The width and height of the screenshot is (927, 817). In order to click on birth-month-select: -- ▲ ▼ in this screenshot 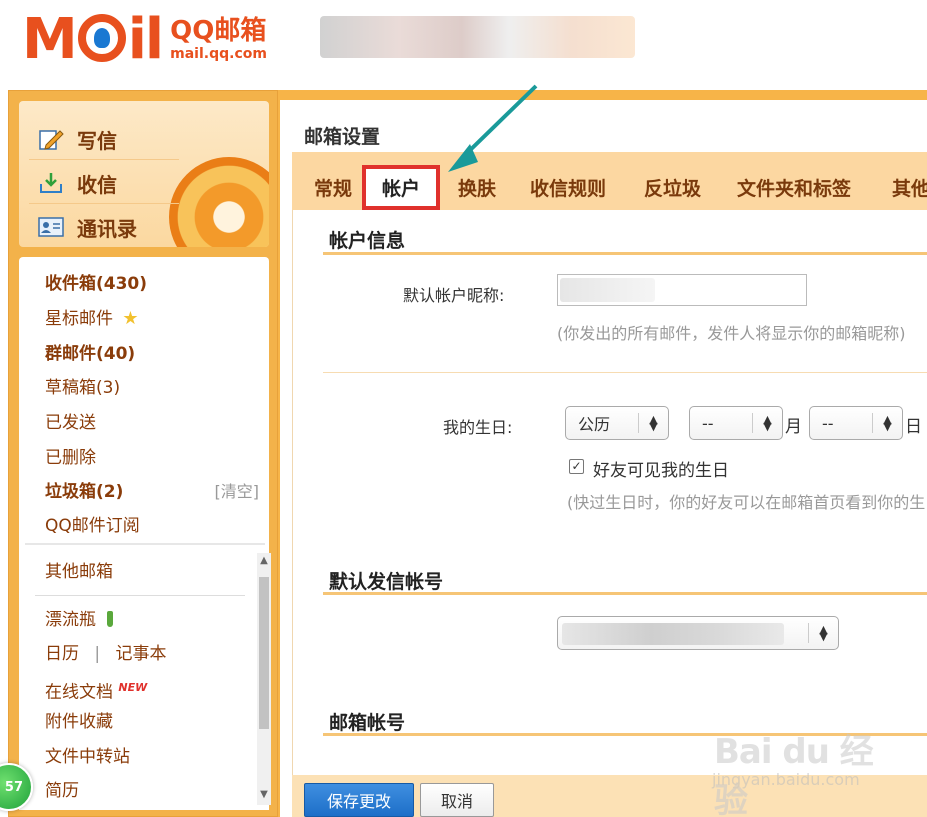, I will do `click(736, 423)`.